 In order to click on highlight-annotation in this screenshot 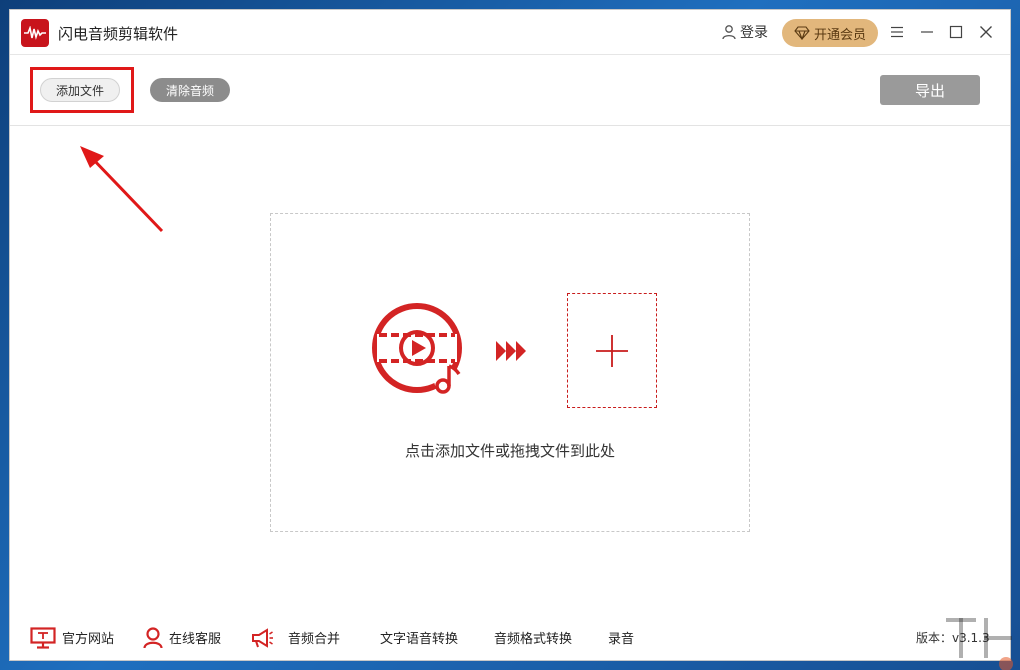, I will do `click(82, 90)`.